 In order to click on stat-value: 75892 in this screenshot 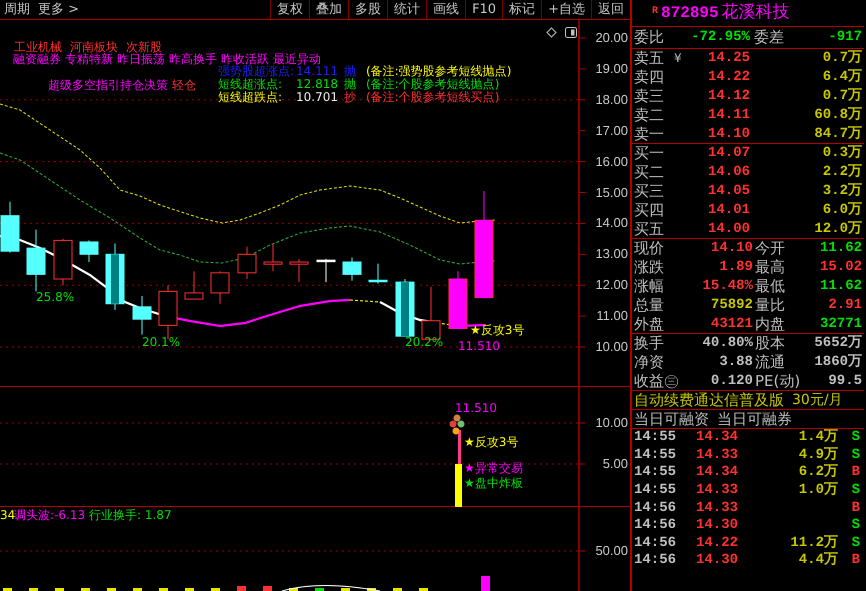, I will do `click(731, 305)`.